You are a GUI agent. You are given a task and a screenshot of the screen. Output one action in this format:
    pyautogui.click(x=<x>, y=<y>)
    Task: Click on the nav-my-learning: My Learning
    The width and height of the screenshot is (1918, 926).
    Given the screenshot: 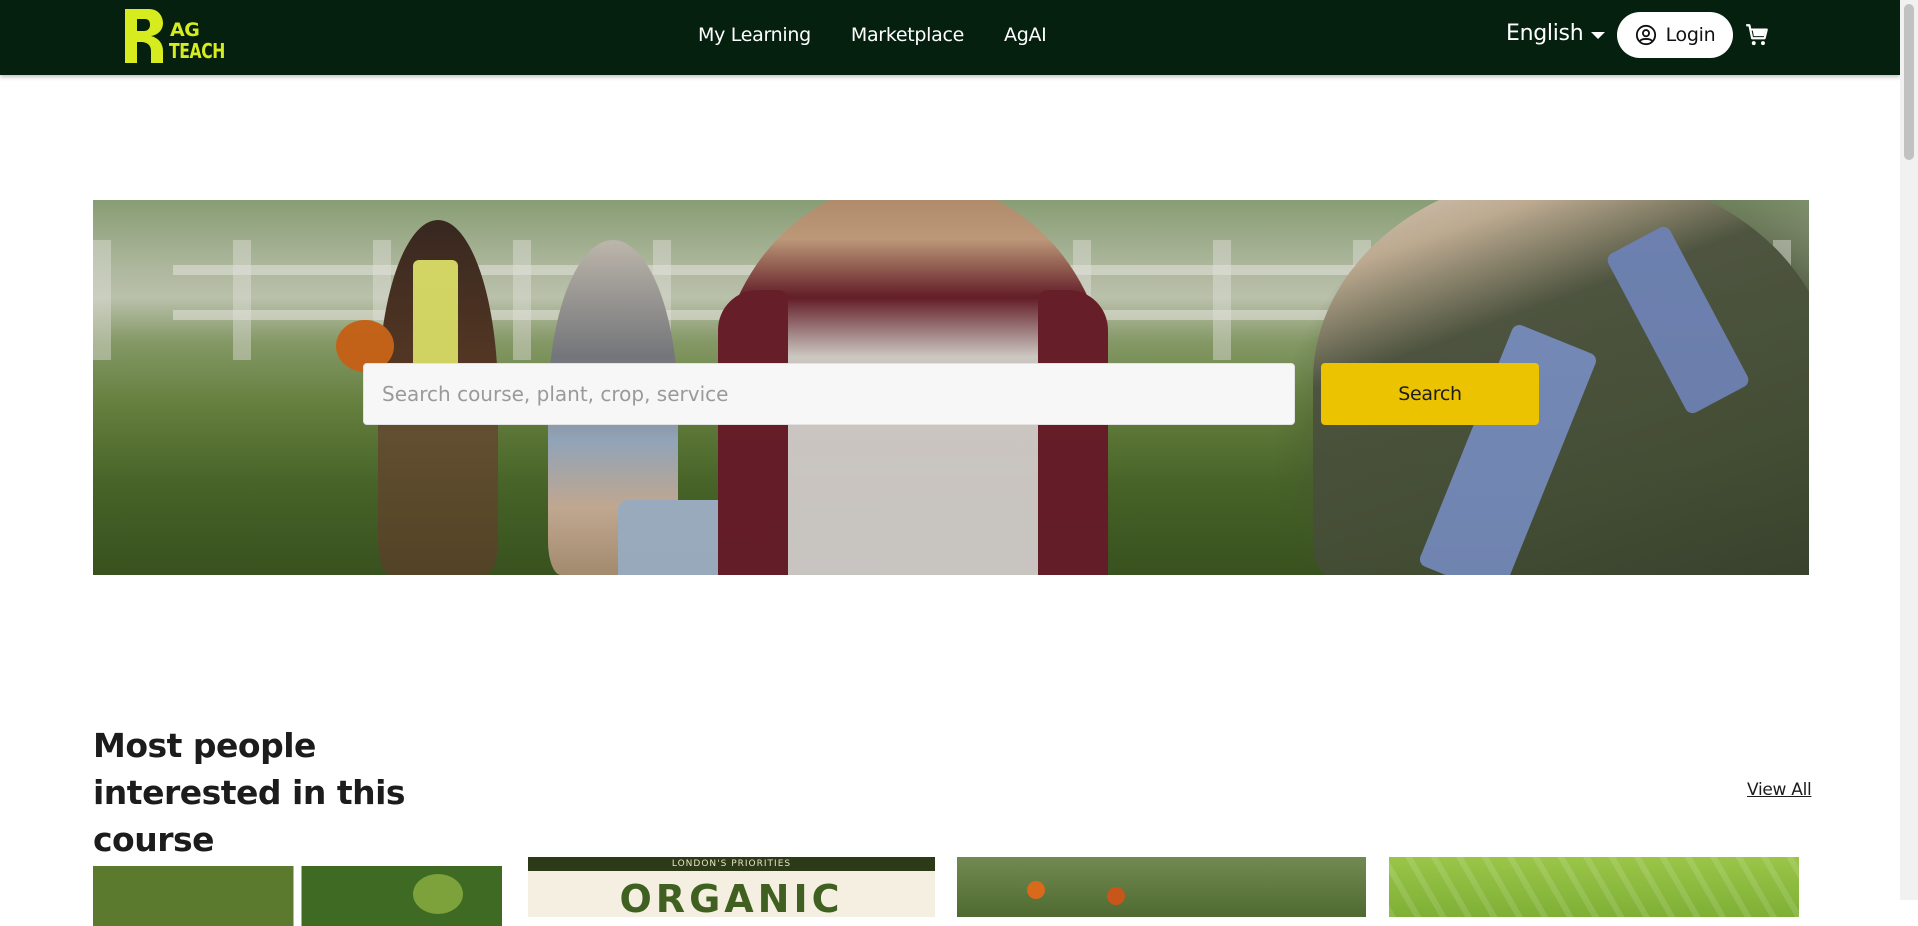 What is the action you would take?
    pyautogui.click(x=754, y=35)
    